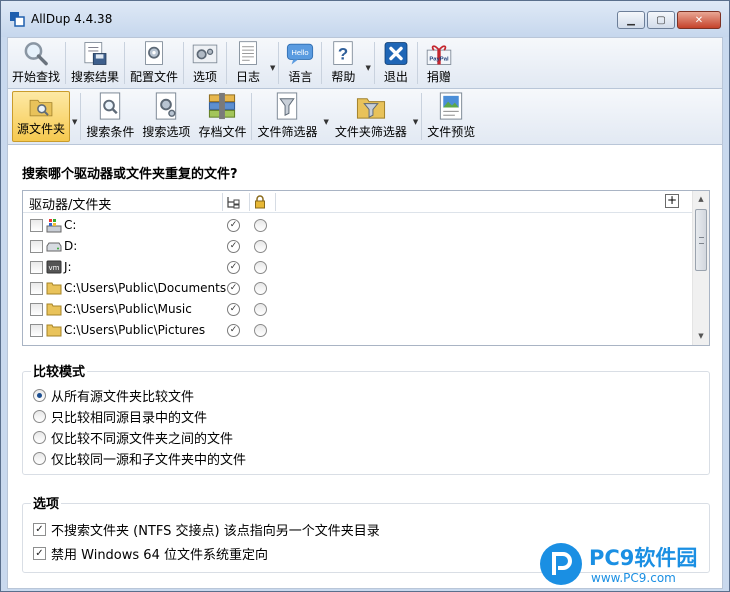  What do you see at coordinates (451, 106) in the screenshot?
I see `file-preview-icon` at bounding box center [451, 106].